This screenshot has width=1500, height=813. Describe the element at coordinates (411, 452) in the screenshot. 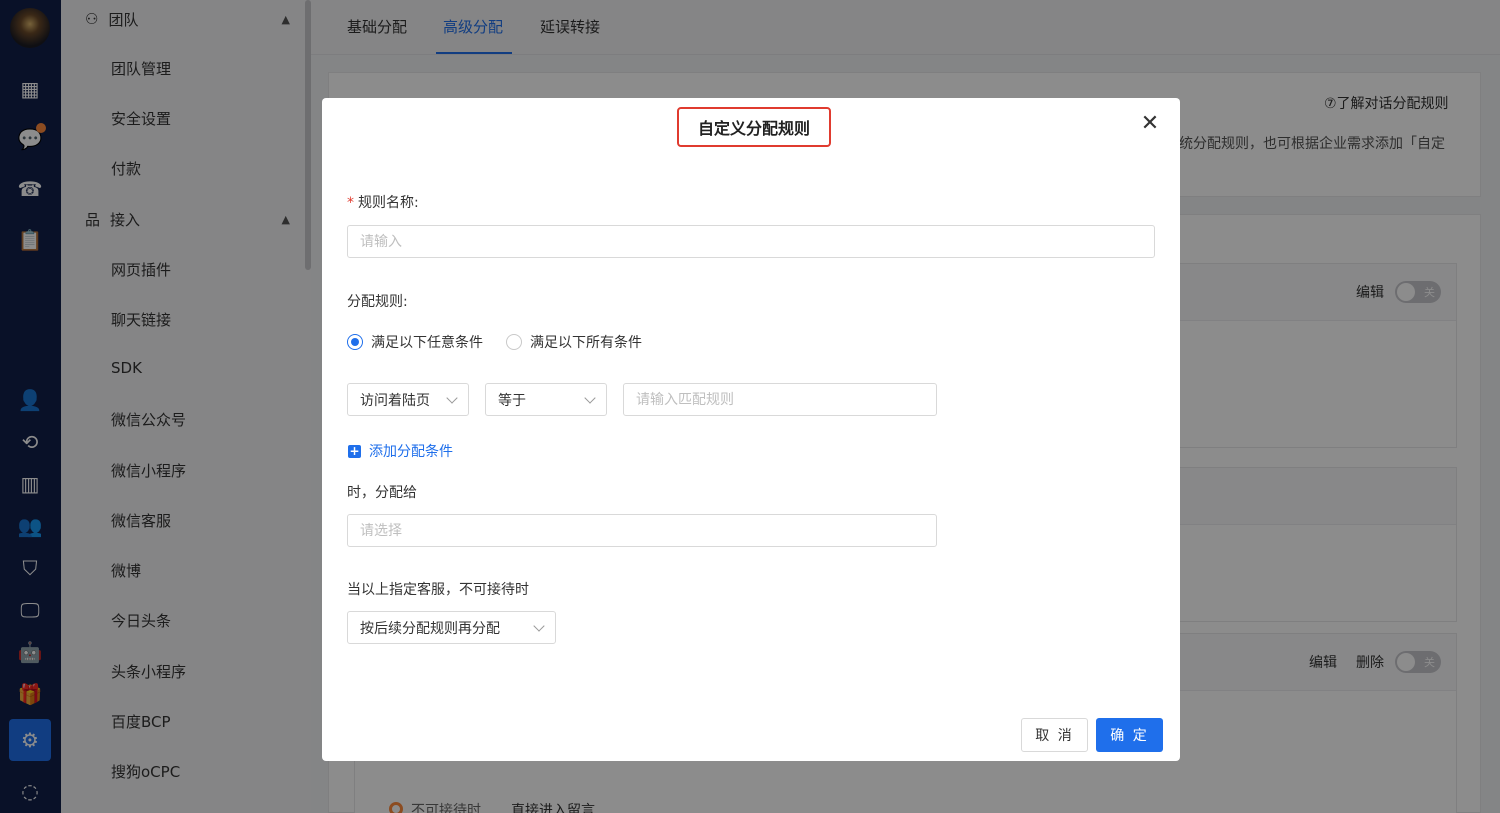

I see `add-condition-label: 添加分配条件` at that location.